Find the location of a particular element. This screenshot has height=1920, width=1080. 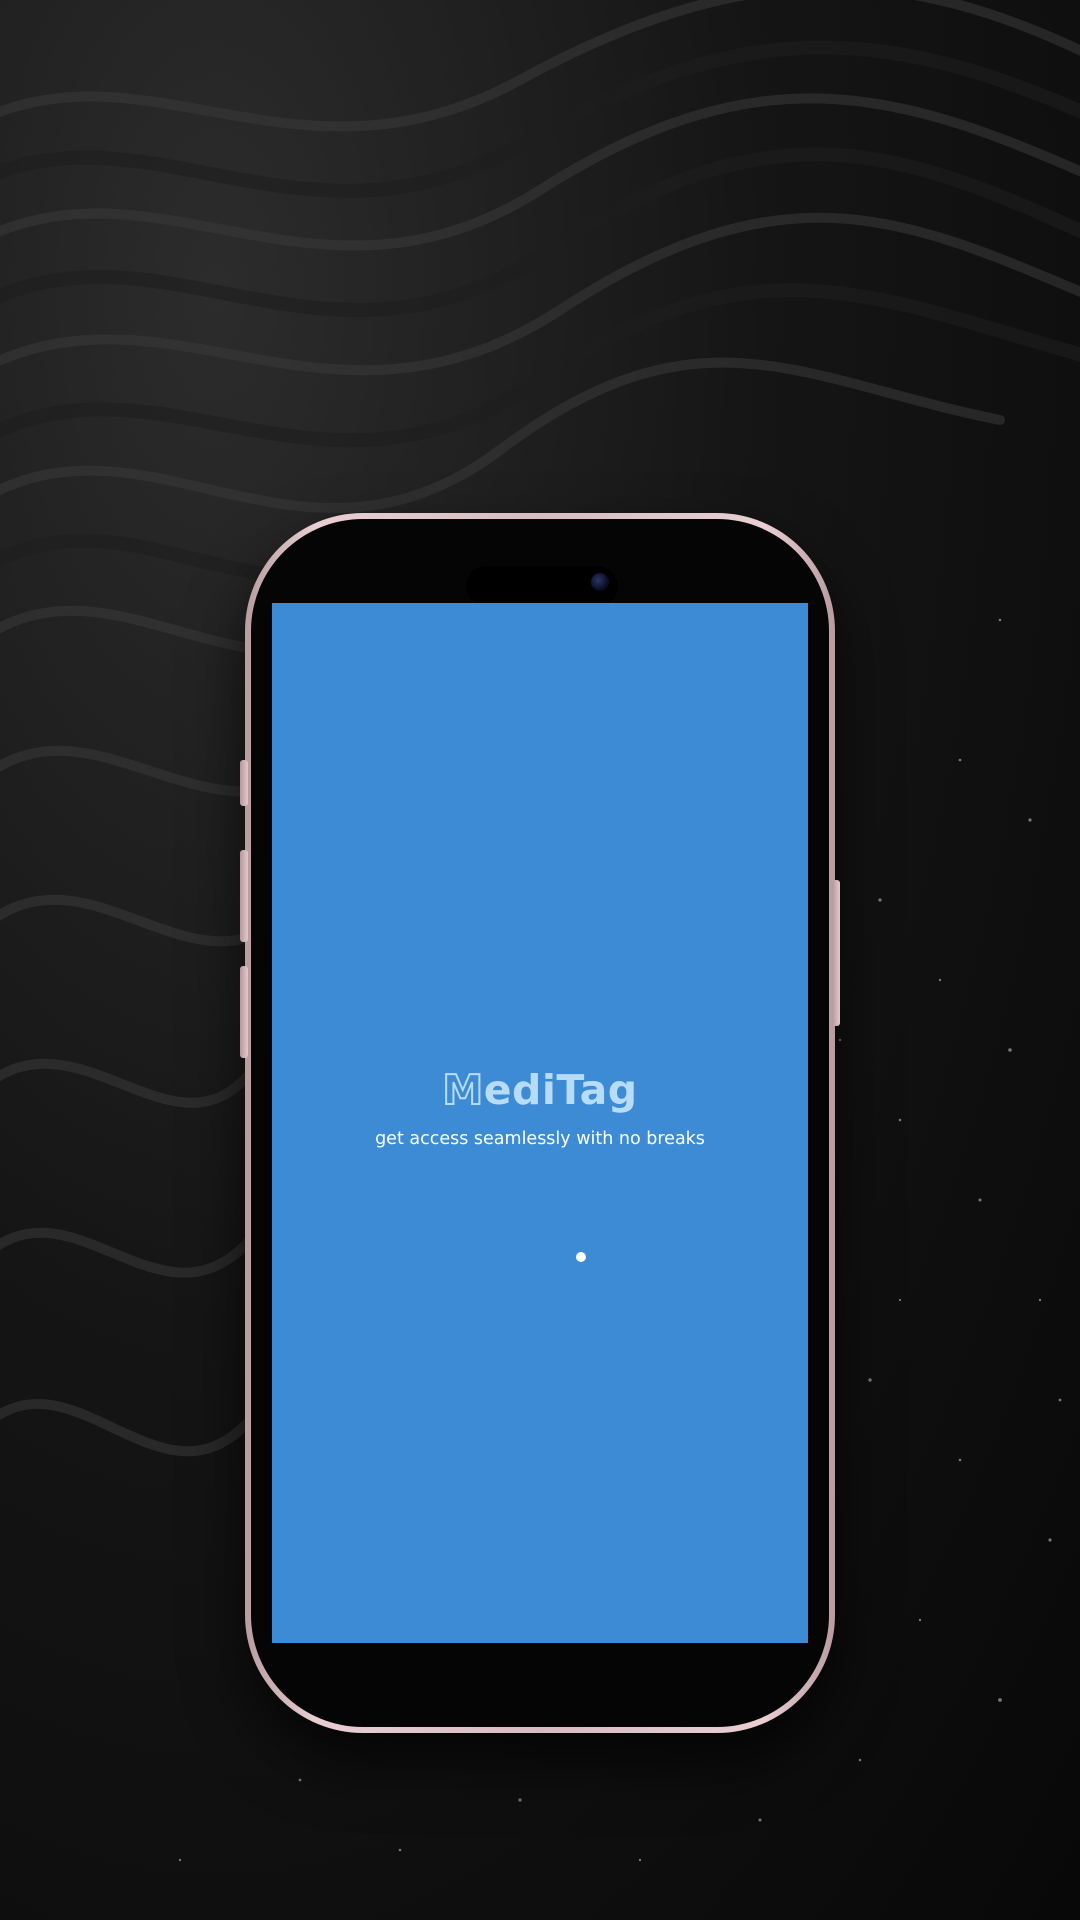

loading-indicator is located at coordinates (581, 1257).